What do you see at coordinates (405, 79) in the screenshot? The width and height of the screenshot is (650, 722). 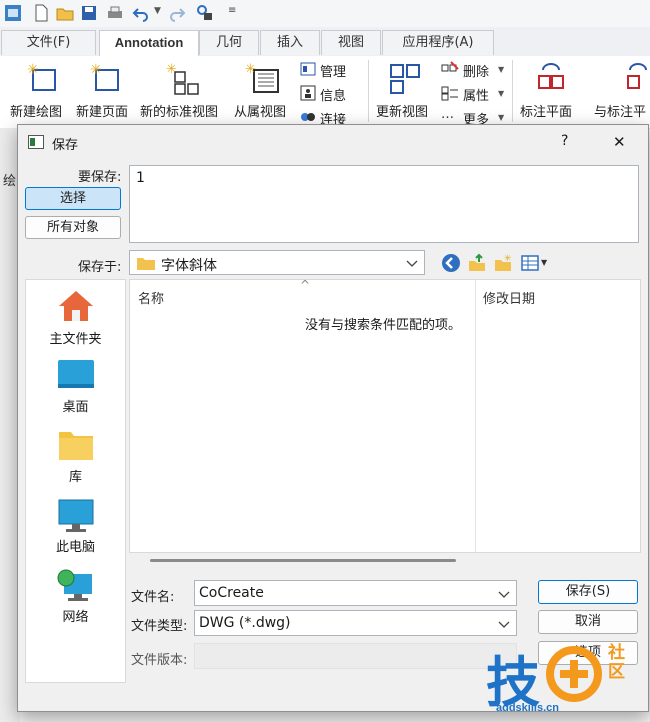 I see `update-view-icon` at bounding box center [405, 79].